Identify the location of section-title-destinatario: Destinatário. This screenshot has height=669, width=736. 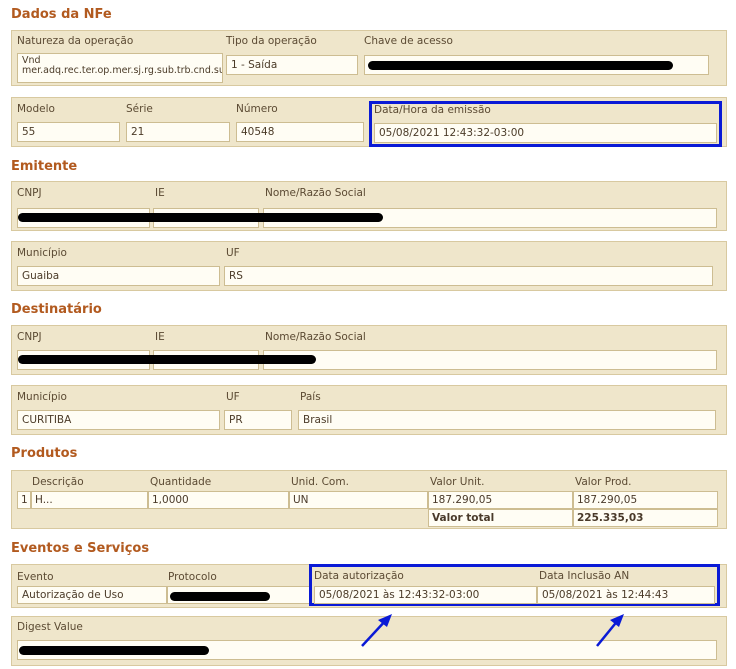
(56, 309).